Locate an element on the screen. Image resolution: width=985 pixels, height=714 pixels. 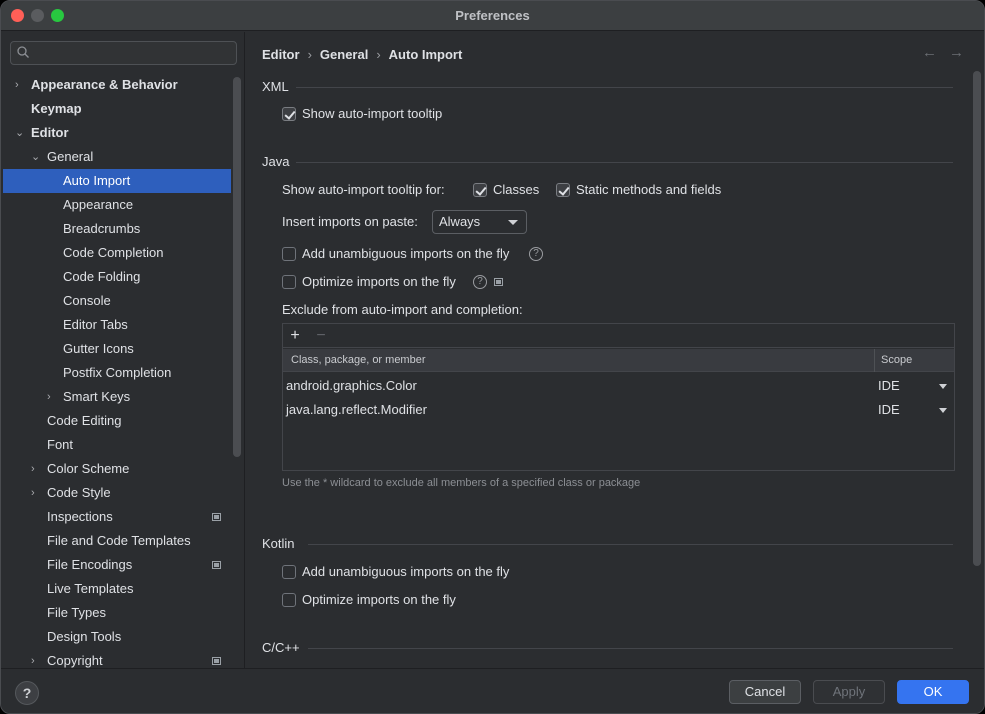
back-arrow-icon: ← is located at coordinates (930, 53).